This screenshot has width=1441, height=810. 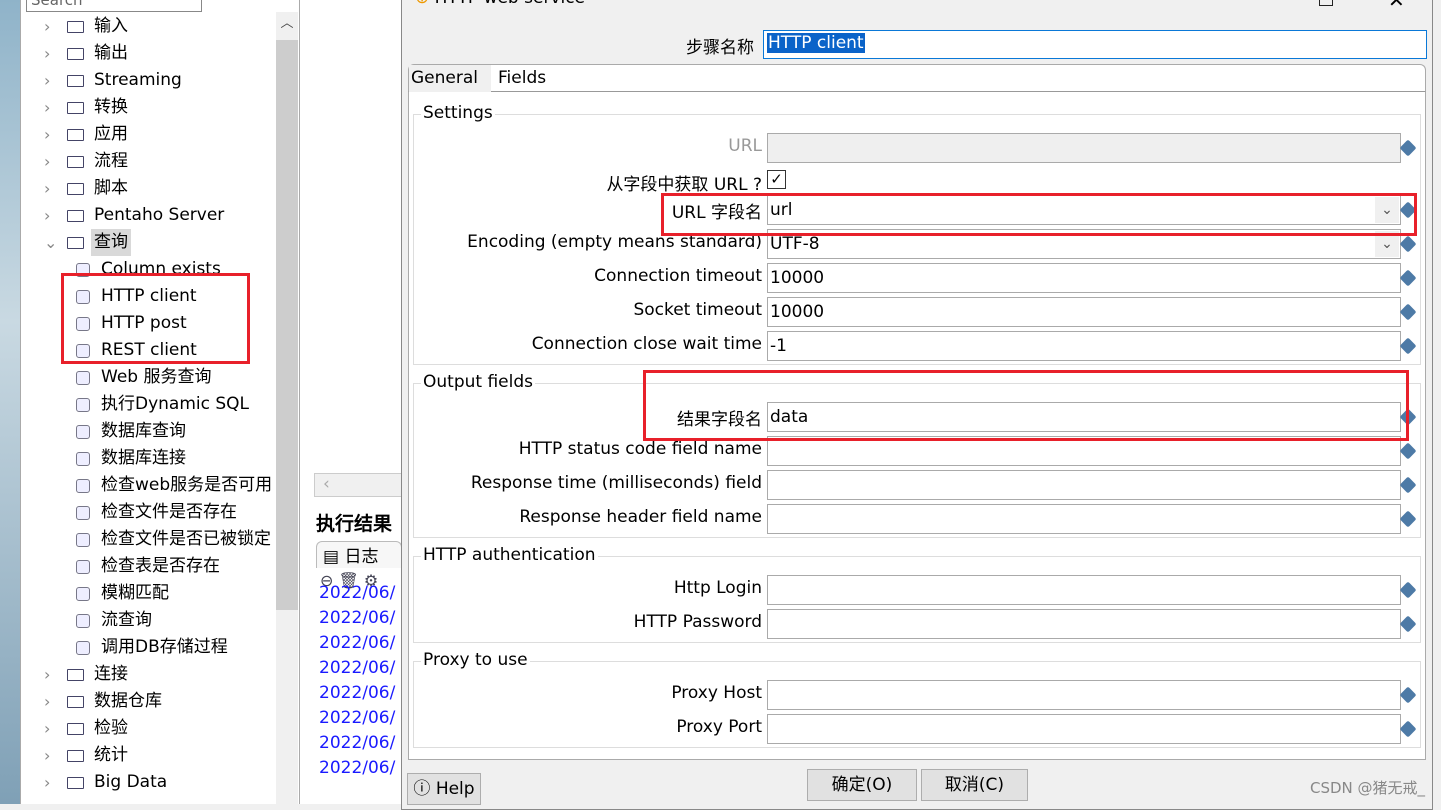 I want to click on tree-folder: › 输入, so click(x=148, y=26).